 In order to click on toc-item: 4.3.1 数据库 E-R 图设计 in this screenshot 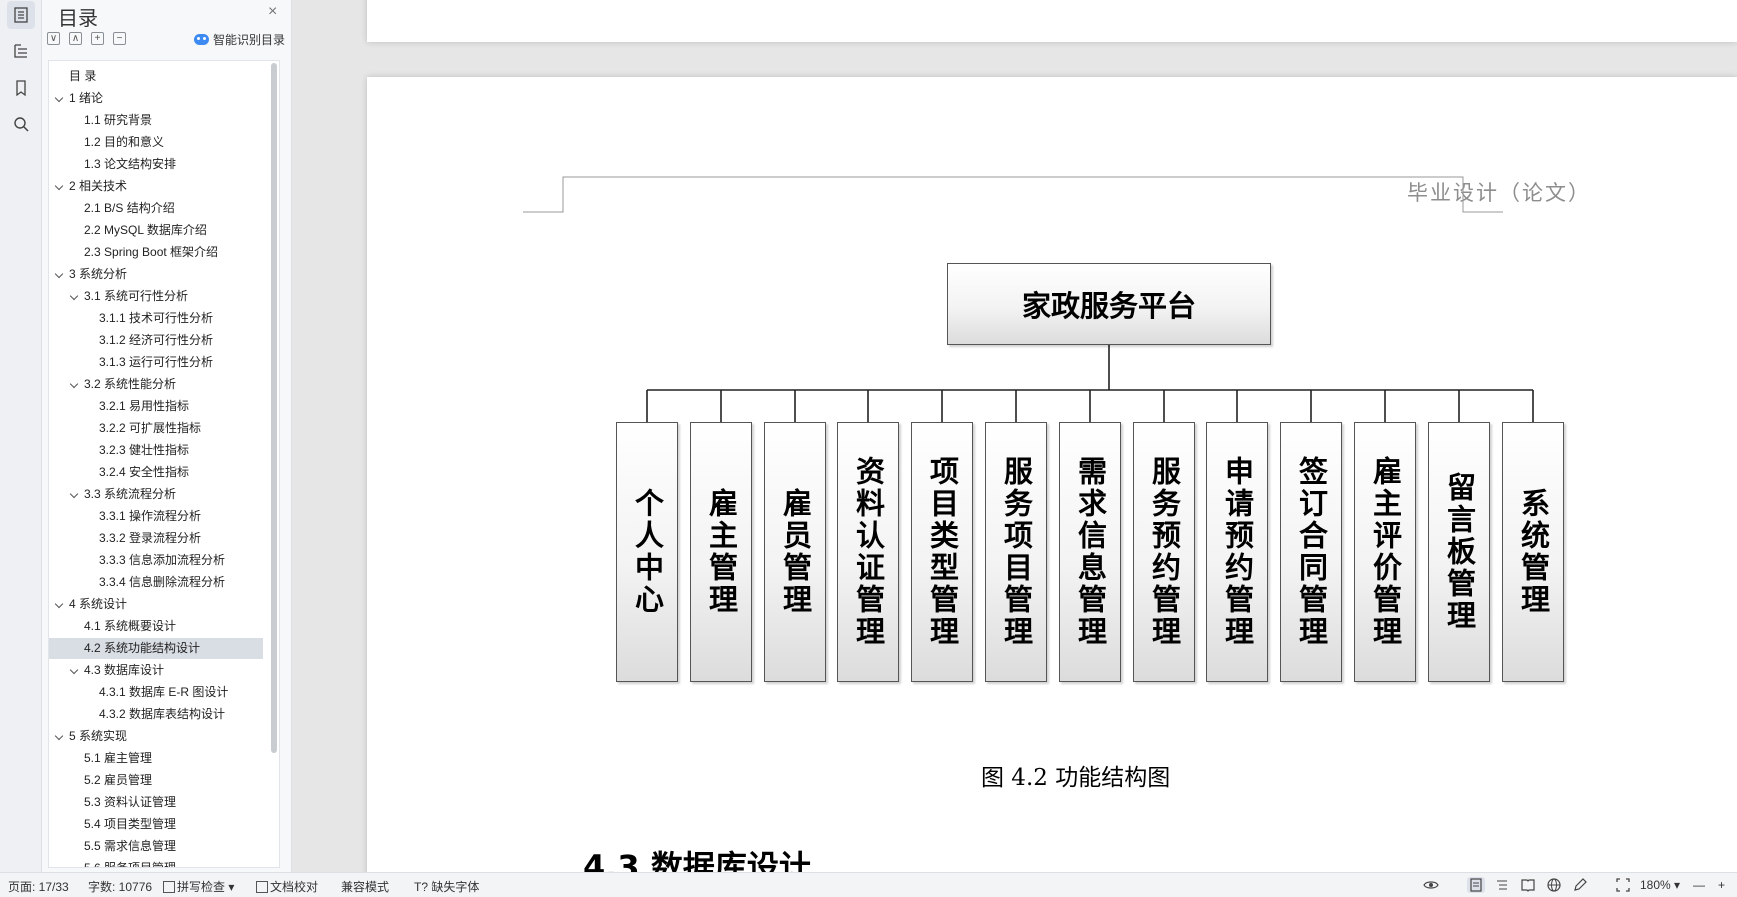, I will do `click(156, 692)`.